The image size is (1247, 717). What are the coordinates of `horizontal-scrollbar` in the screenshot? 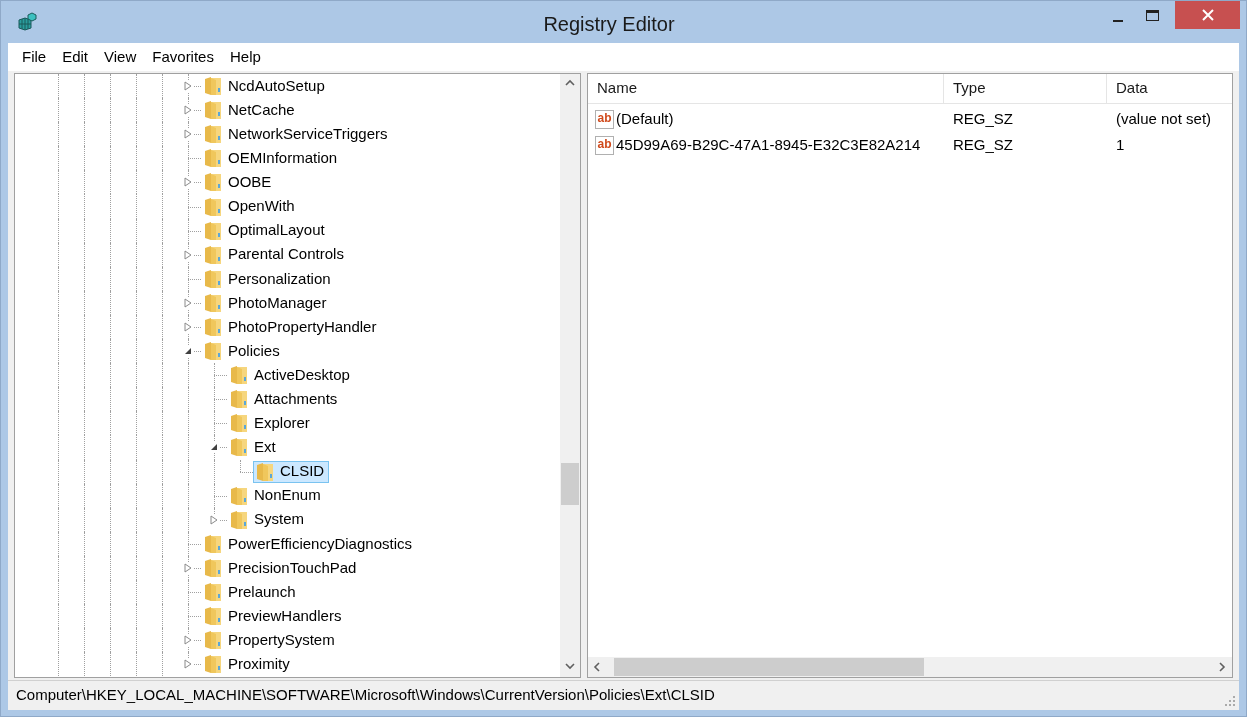 It's located at (910, 667).